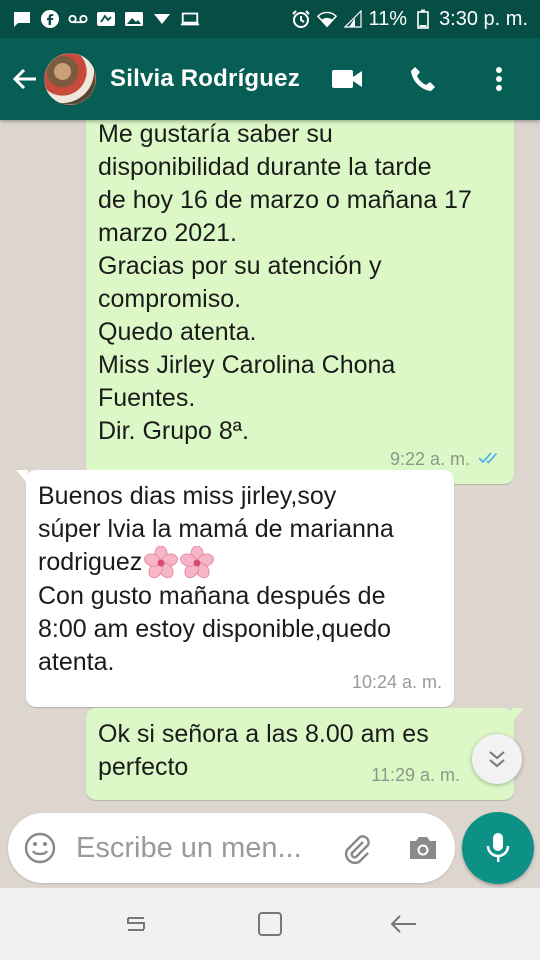  What do you see at coordinates (388, 18) in the screenshot?
I see `battery-percentage: 11%` at bounding box center [388, 18].